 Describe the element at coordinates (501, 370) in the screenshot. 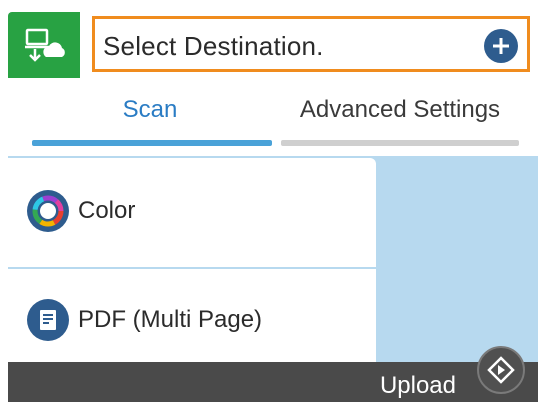

I see `start-diamond-icon` at that location.